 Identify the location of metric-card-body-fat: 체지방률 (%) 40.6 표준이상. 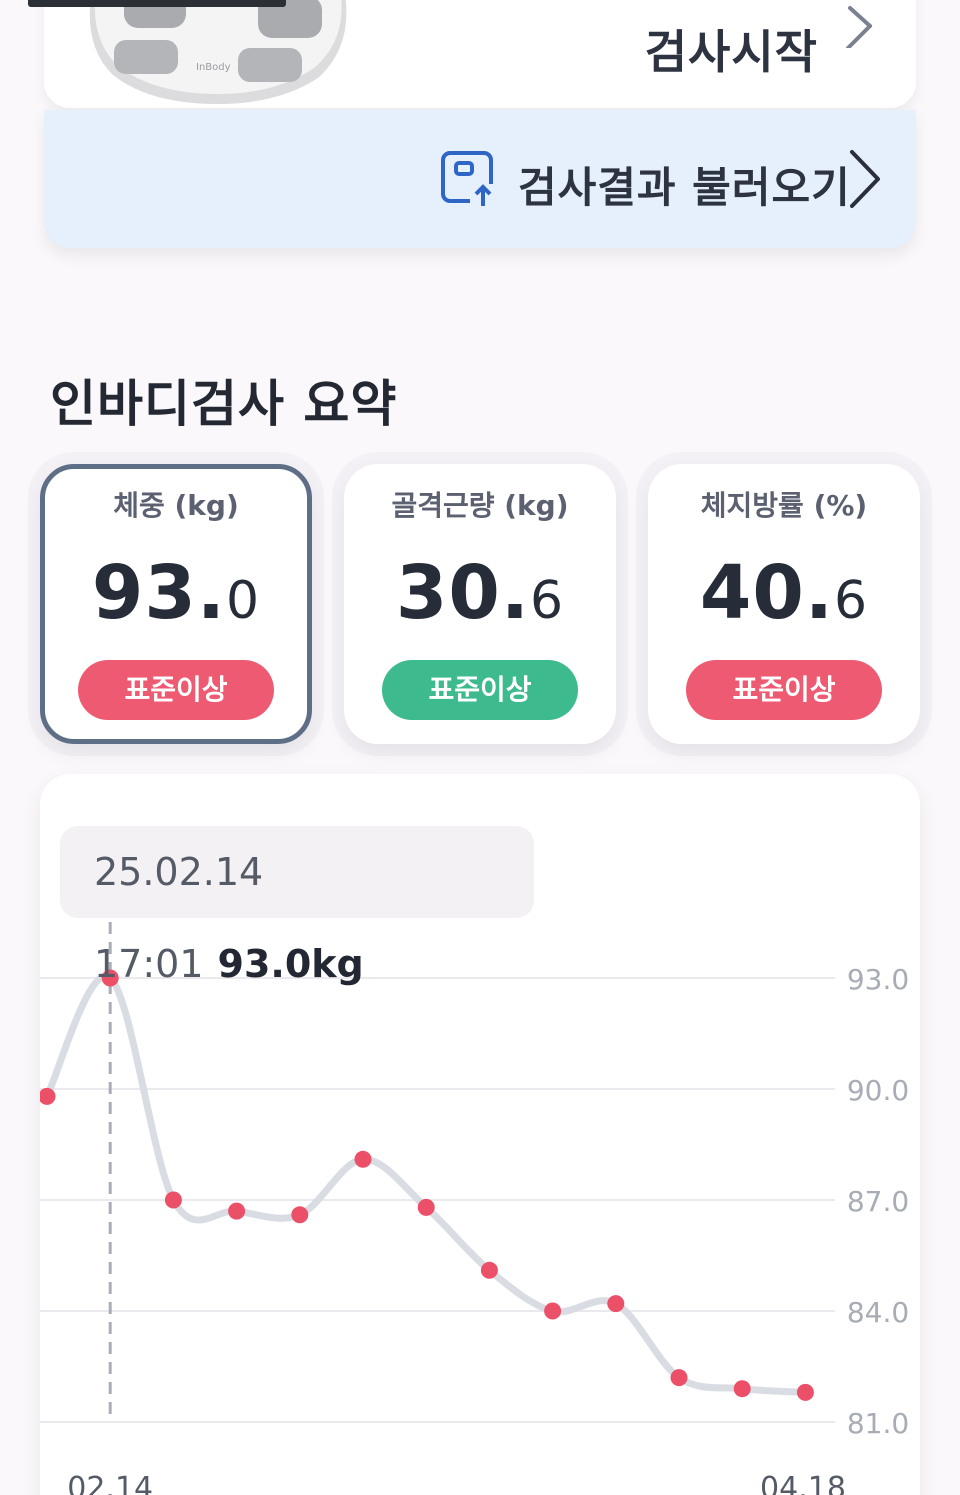
(784, 604).